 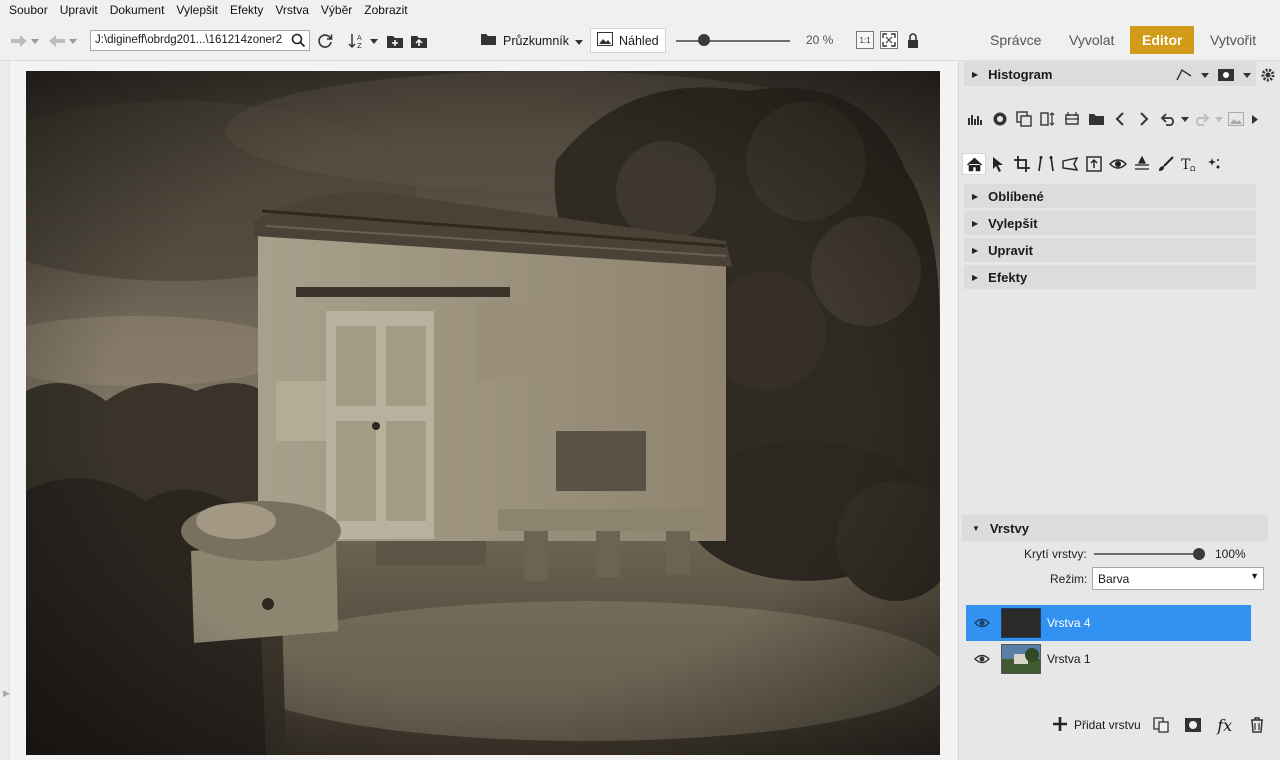 What do you see at coordinates (1060, 725) in the screenshot?
I see `plus-icon` at bounding box center [1060, 725].